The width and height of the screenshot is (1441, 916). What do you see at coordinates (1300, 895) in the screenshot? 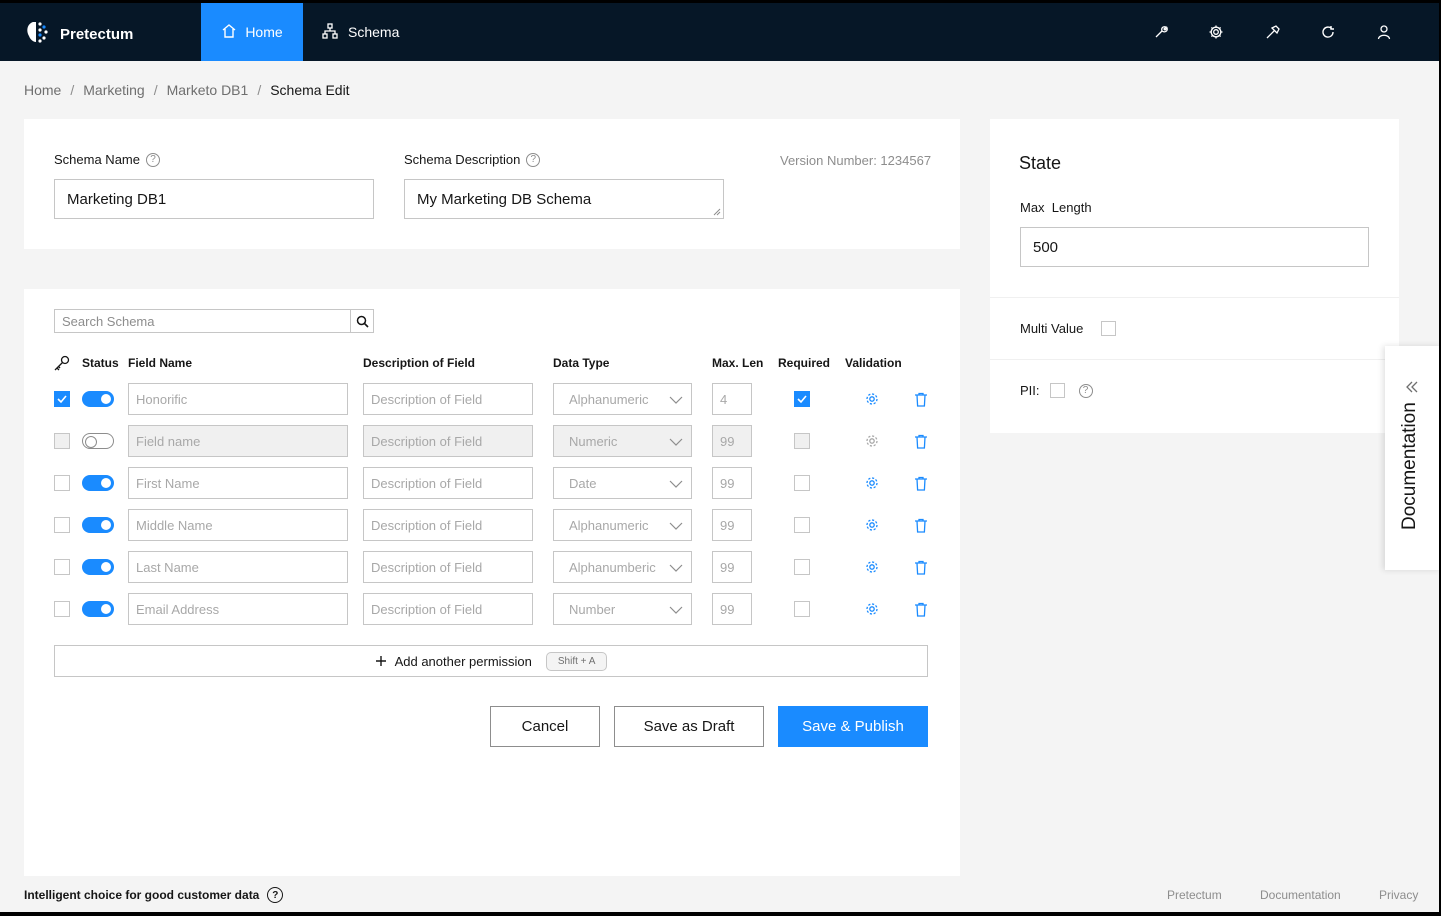
I see `footer-link-documentation: Documentation` at bounding box center [1300, 895].